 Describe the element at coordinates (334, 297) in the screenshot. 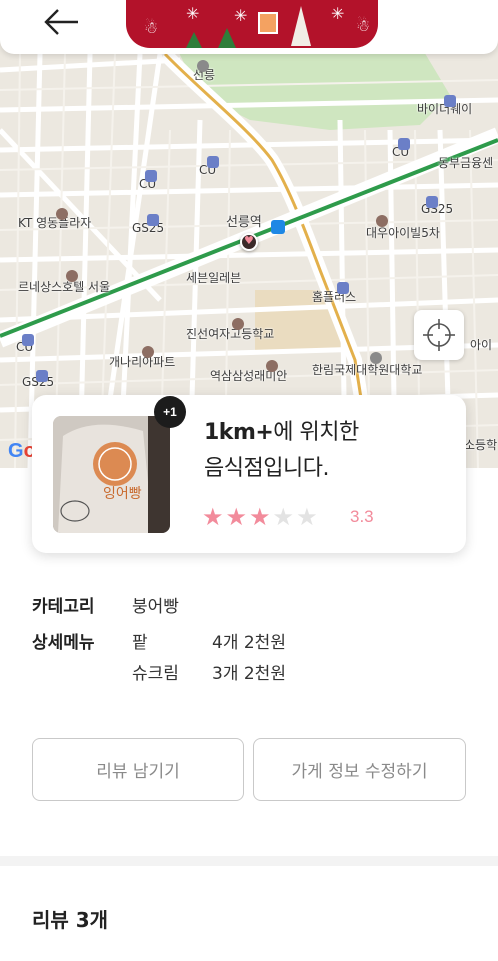

I see `map-place-label: 홈플러스` at that location.